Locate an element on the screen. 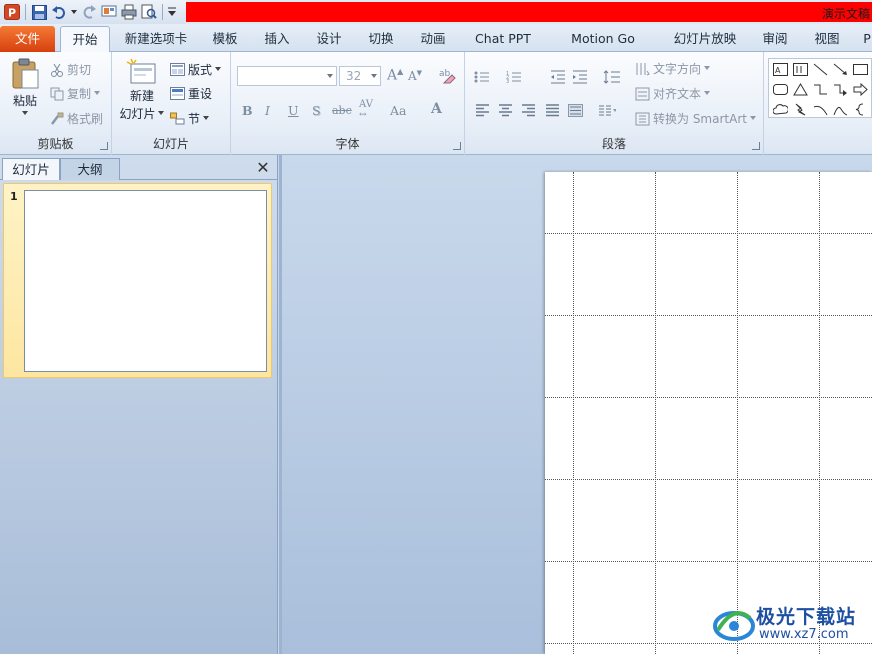 The height and width of the screenshot is (654, 872). vertical-text-box-shape-icon is located at coordinates (800, 69).